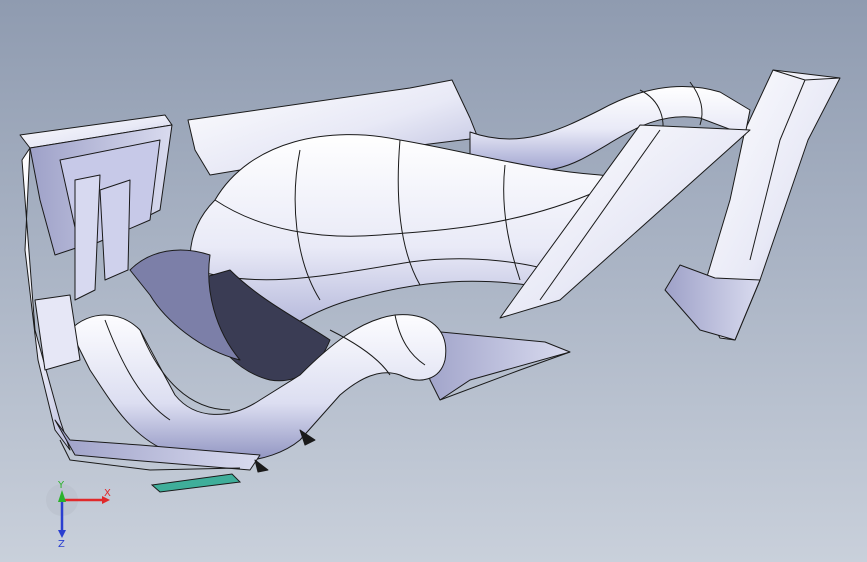 This screenshot has height=562, width=867. Describe the element at coordinates (61, 485) in the screenshot. I see `y-axis-label: Y` at that location.